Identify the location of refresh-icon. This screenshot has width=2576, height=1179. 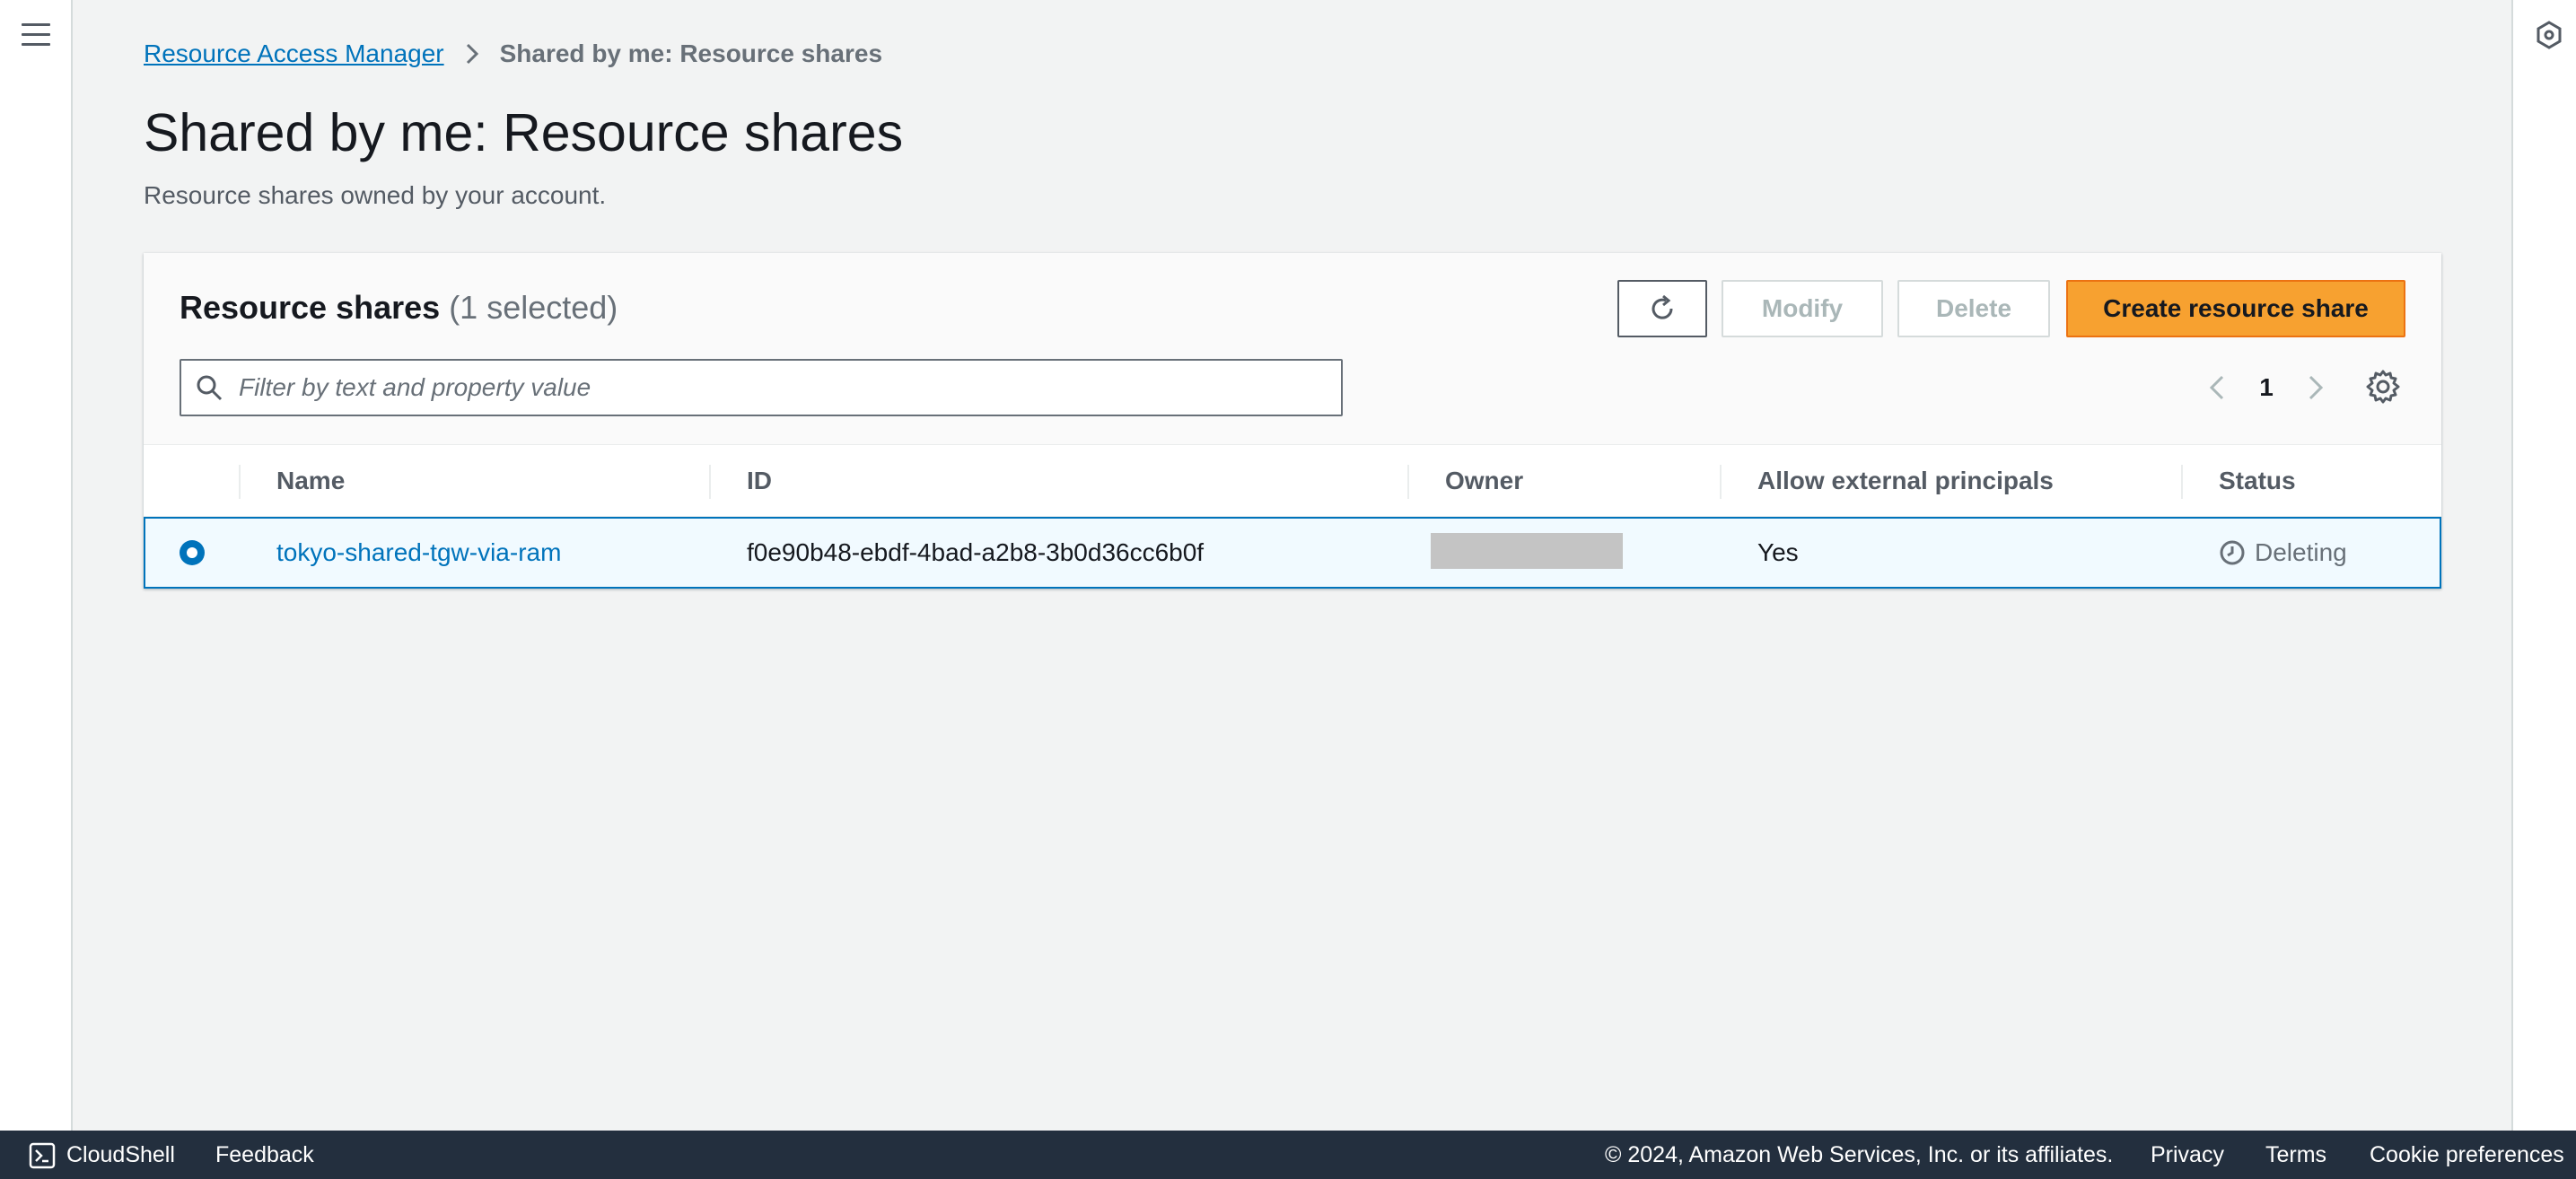
(1662, 307).